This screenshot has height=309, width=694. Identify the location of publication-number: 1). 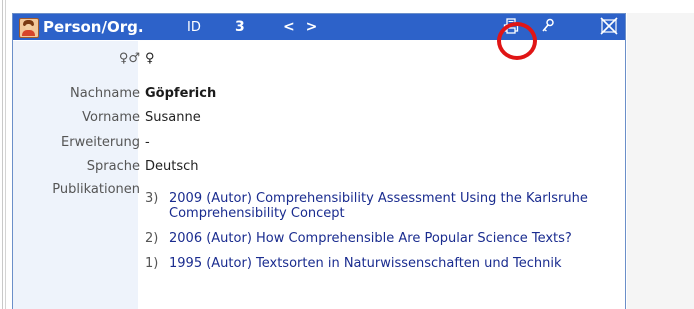
(152, 263).